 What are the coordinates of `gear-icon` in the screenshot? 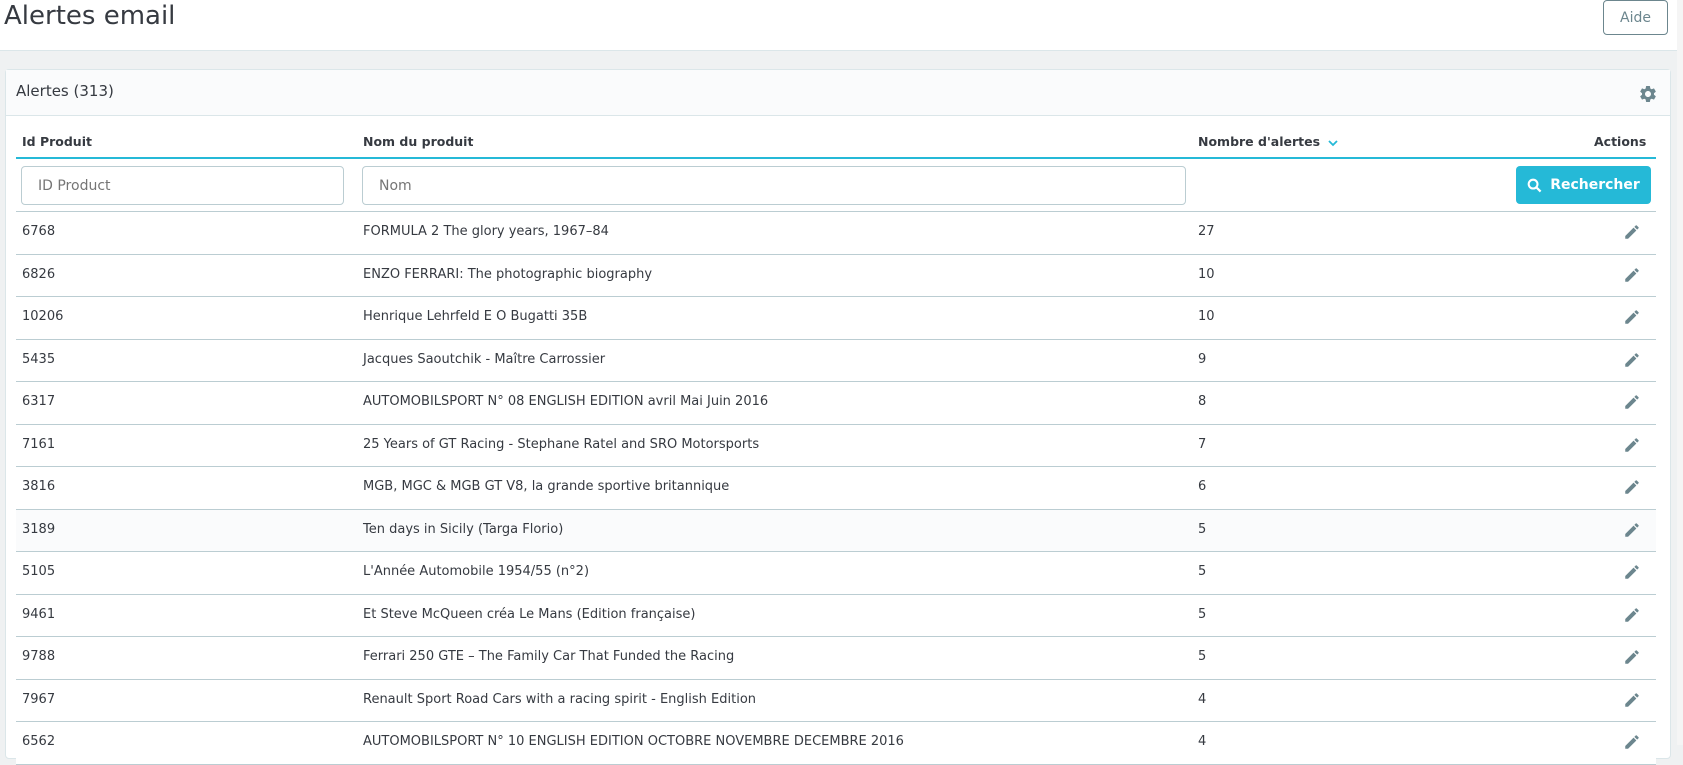 It's located at (1648, 94).